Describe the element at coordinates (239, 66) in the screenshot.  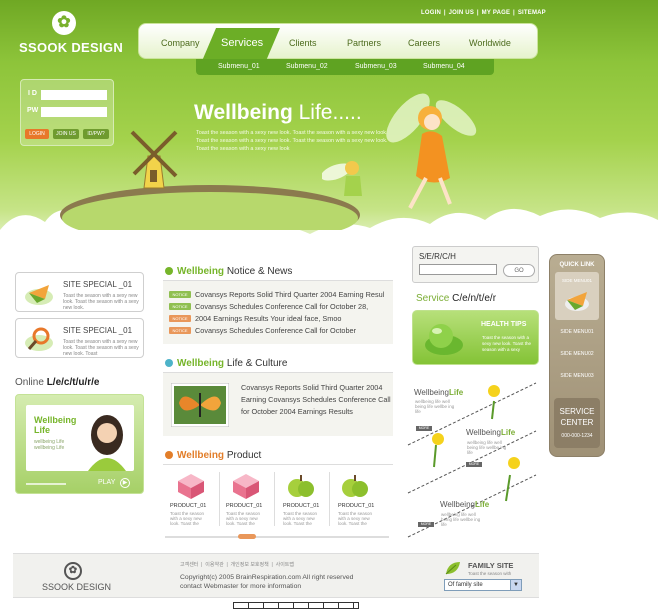
I see `submenu-01: Submenu_01` at that location.